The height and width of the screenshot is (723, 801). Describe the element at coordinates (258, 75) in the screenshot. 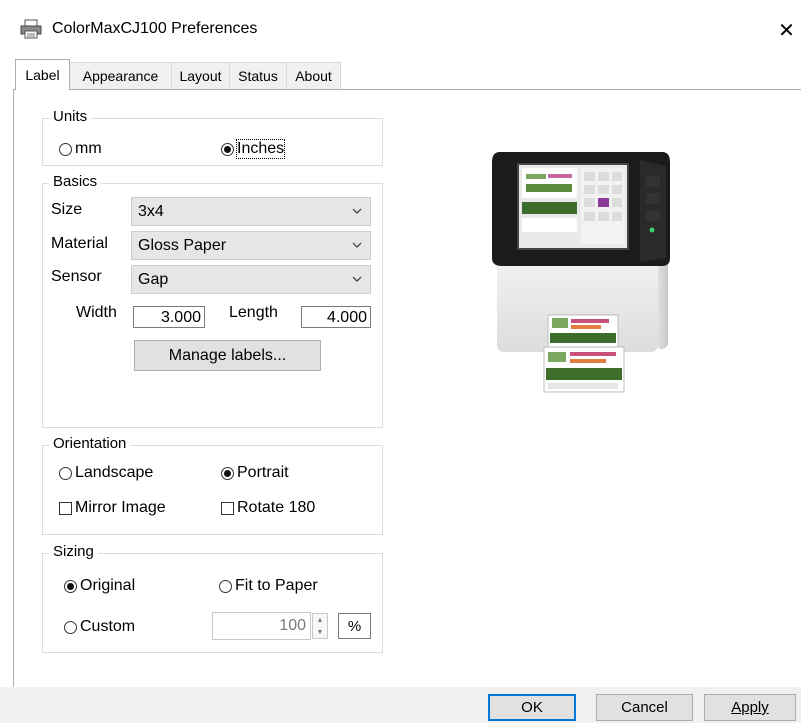

I see `tab-status: Status` at that location.